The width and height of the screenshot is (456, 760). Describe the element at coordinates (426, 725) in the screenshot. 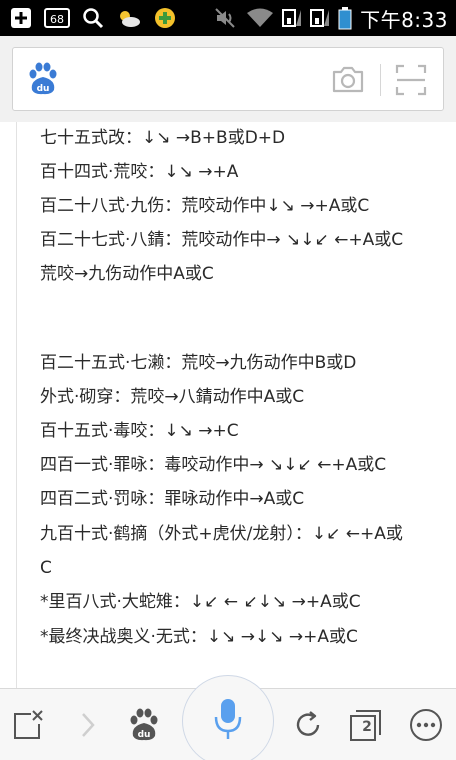

I see `more-icon` at that location.